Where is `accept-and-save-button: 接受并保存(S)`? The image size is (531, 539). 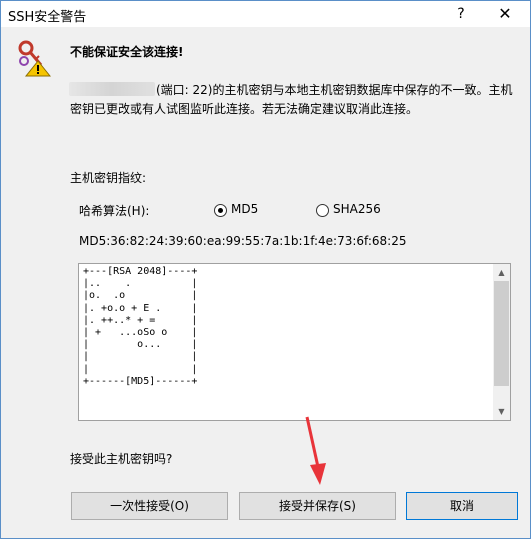
accept-and-save-button: 接受并保存(S) is located at coordinates (317, 506).